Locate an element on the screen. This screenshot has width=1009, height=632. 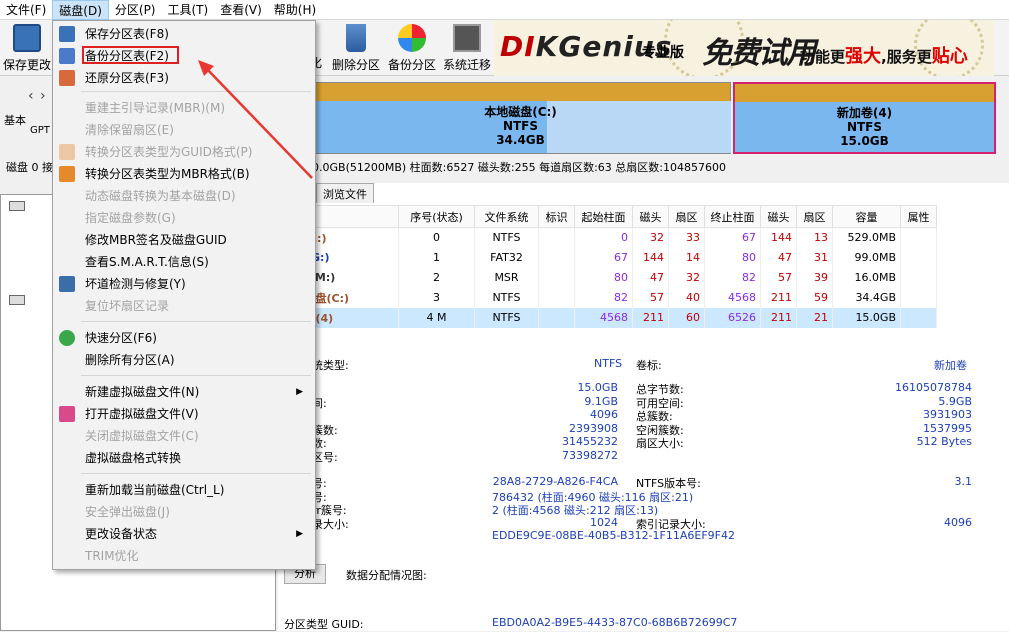
table-row: 新加卷(4)4 MNTFS45682116065262112115.0GB is located at coordinates (607, 317).